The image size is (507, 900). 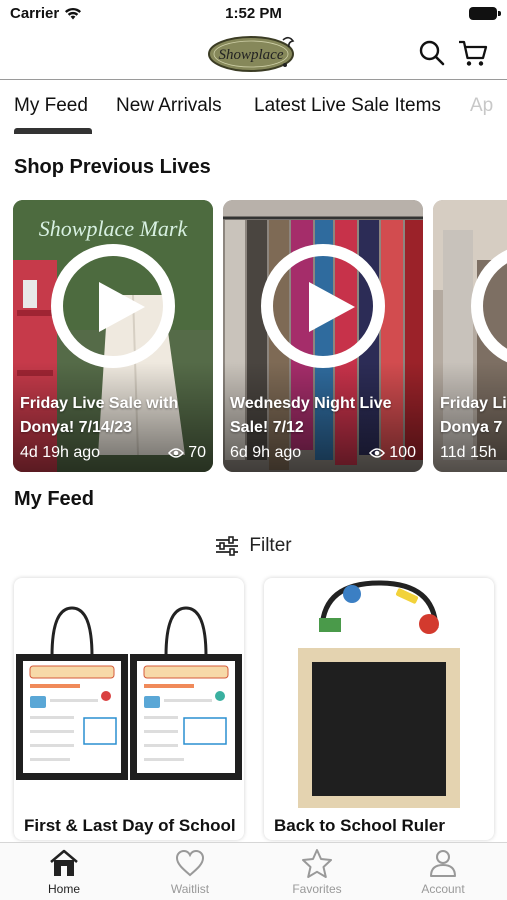 I want to click on svg-text: Showplace Mark, so click(x=114, y=228).